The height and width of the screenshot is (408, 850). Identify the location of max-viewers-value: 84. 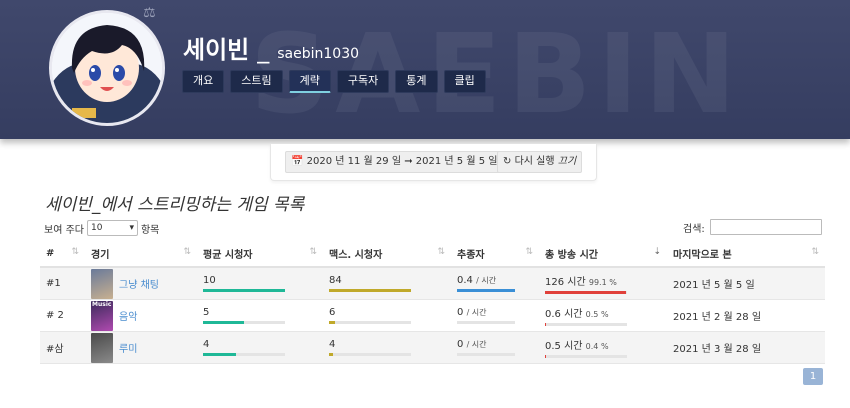
(335, 280).